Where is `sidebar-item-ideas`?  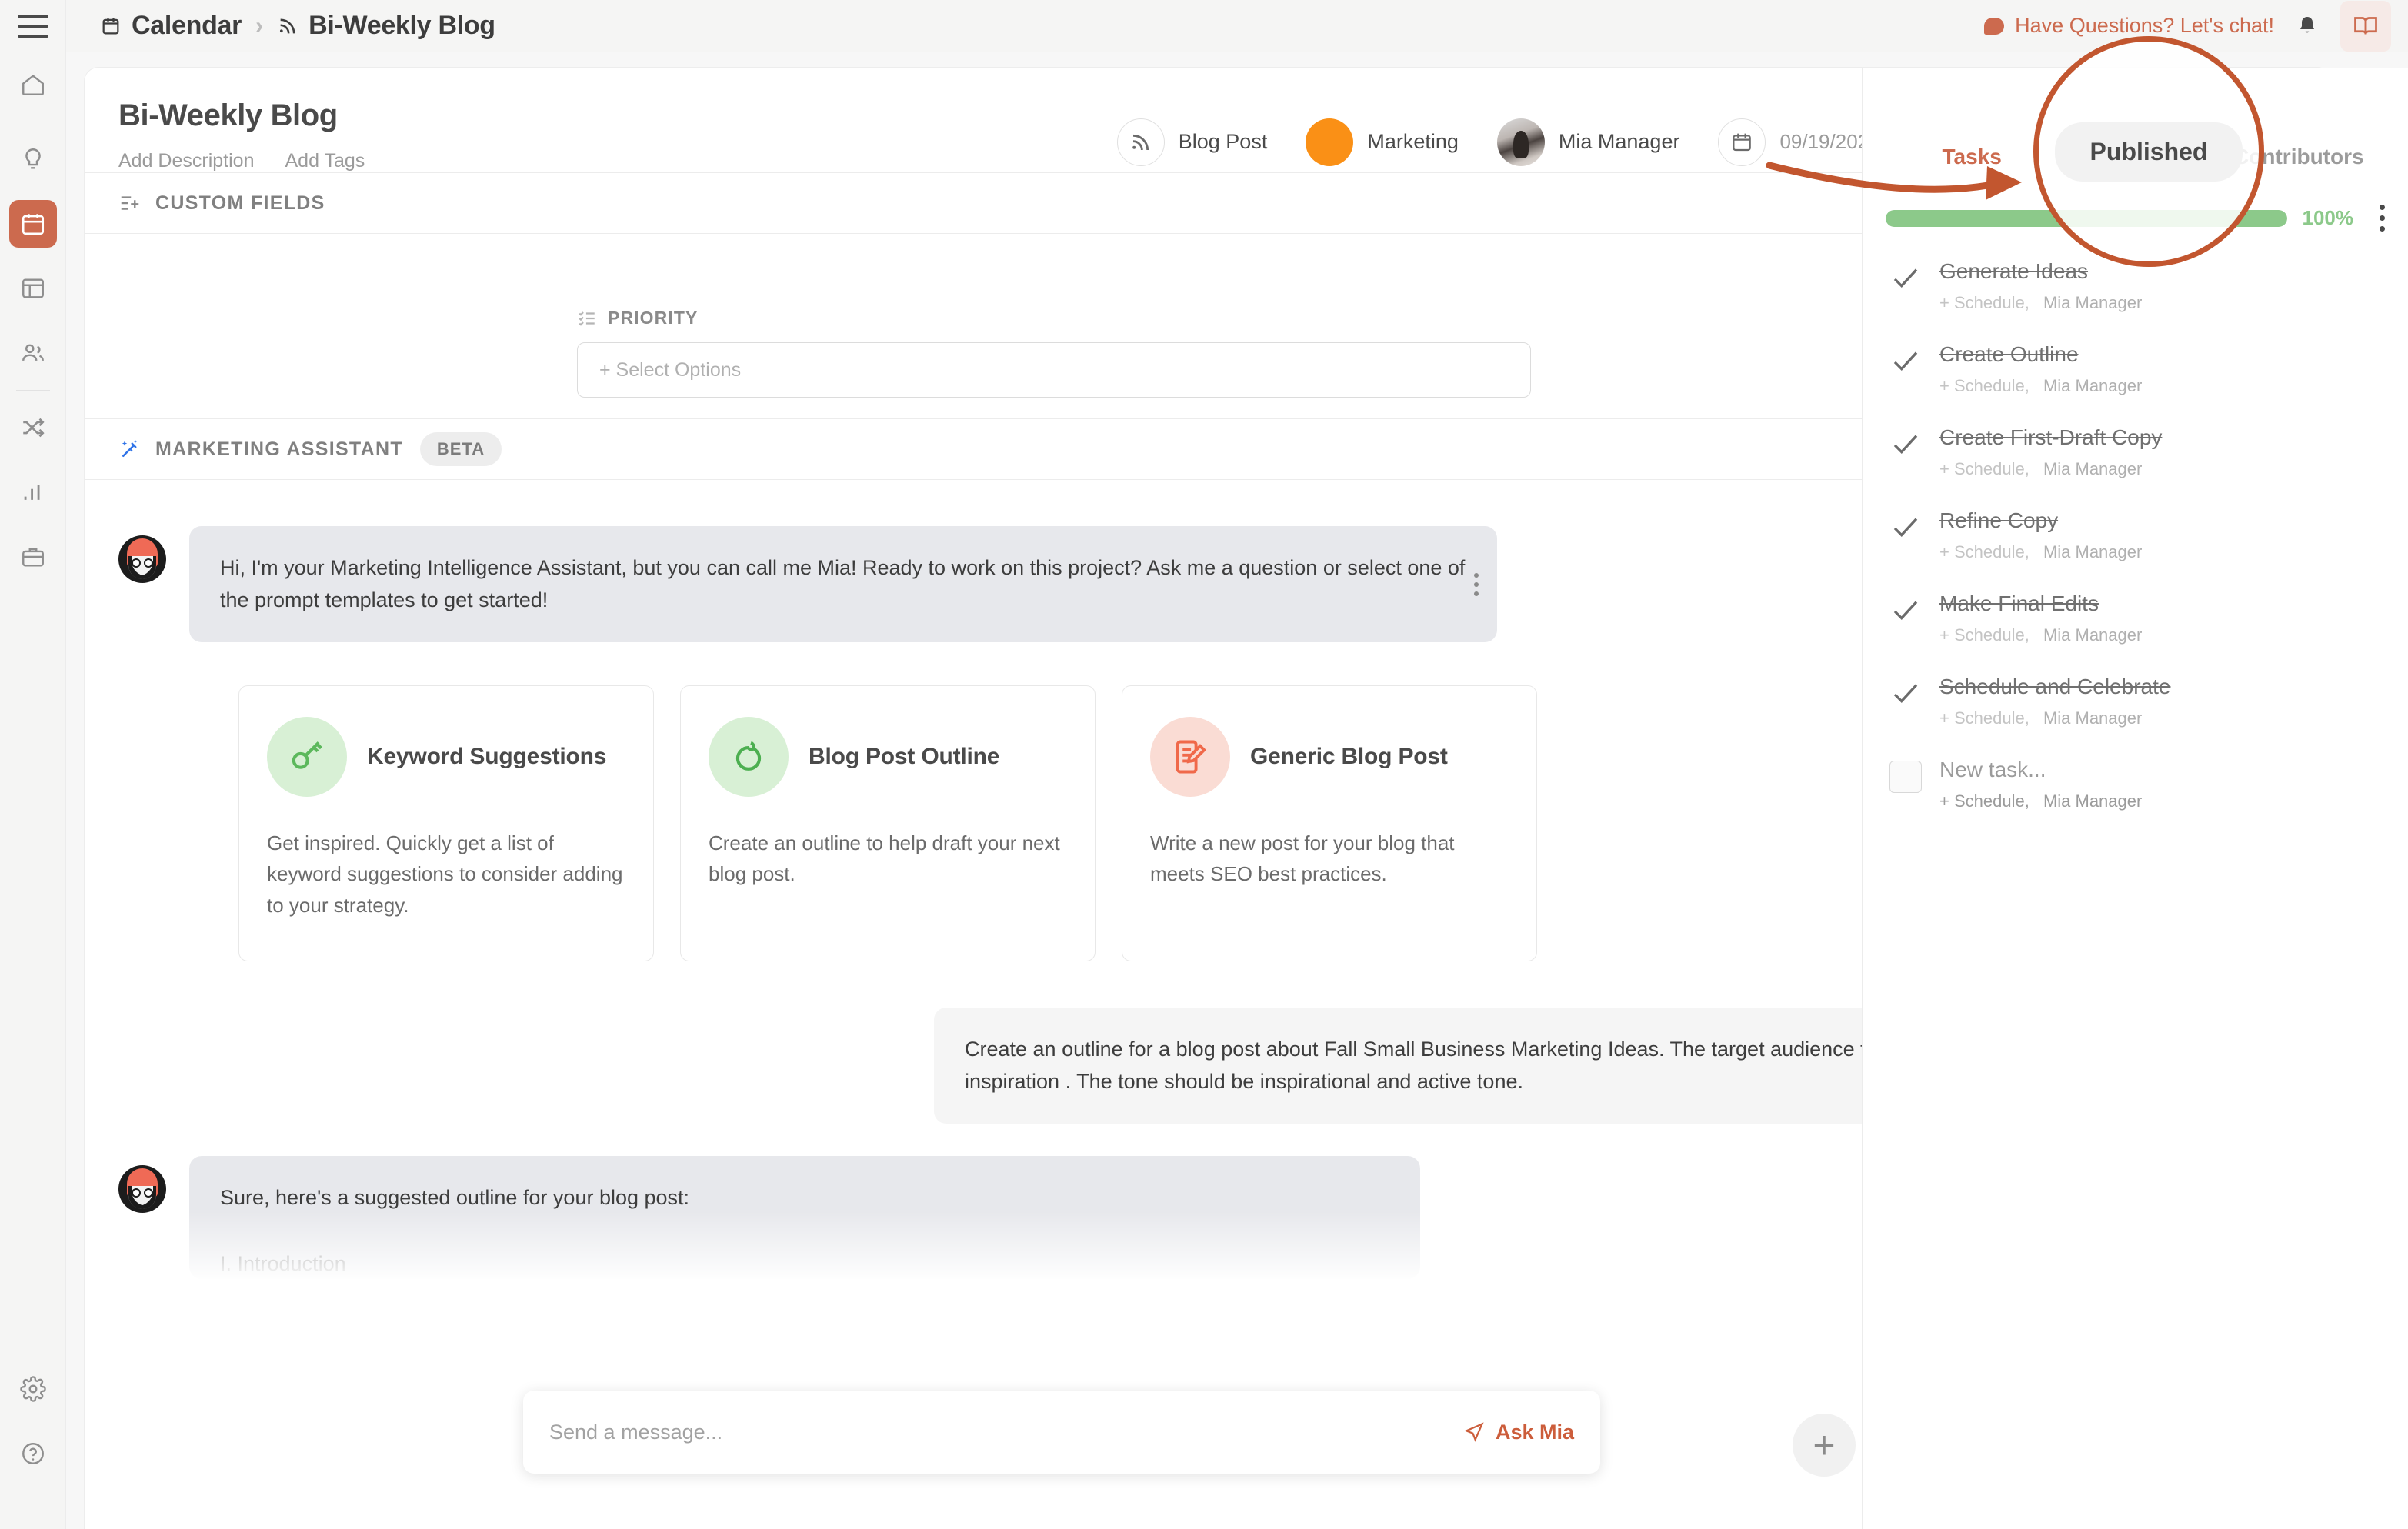
sidebar-item-ideas is located at coordinates (33, 159).